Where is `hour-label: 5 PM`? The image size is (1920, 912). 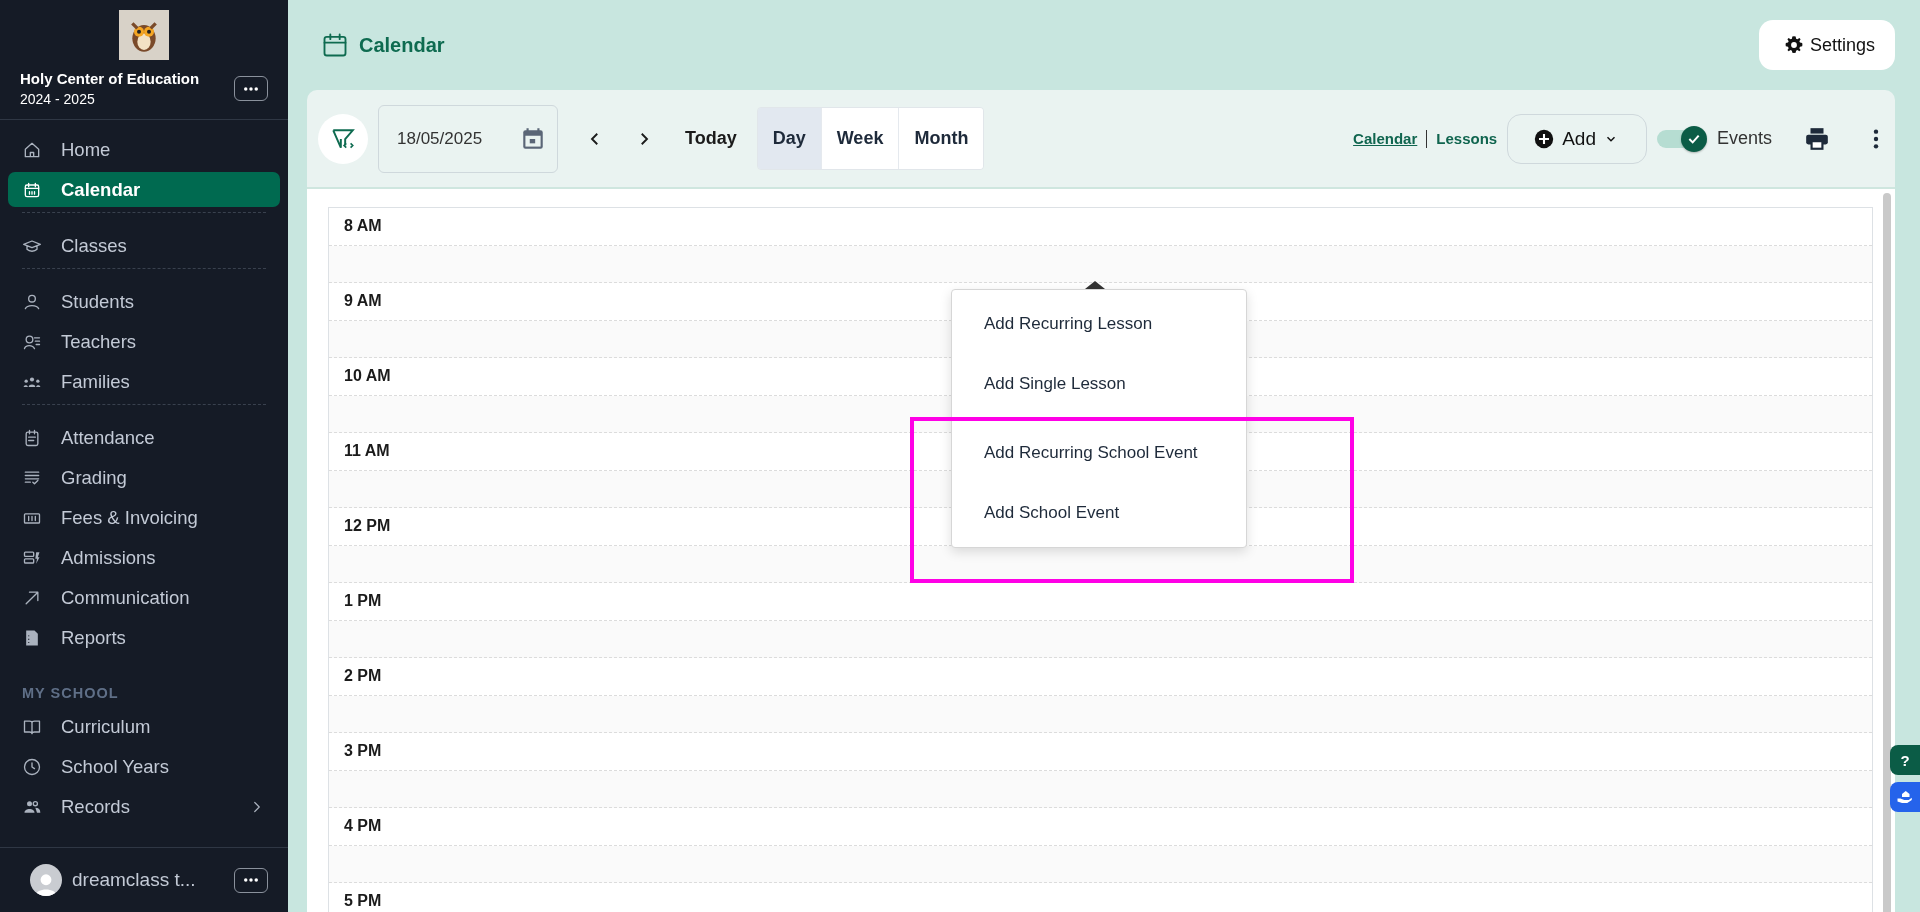
hour-label: 5 PM is located at coordinates (363, 901).